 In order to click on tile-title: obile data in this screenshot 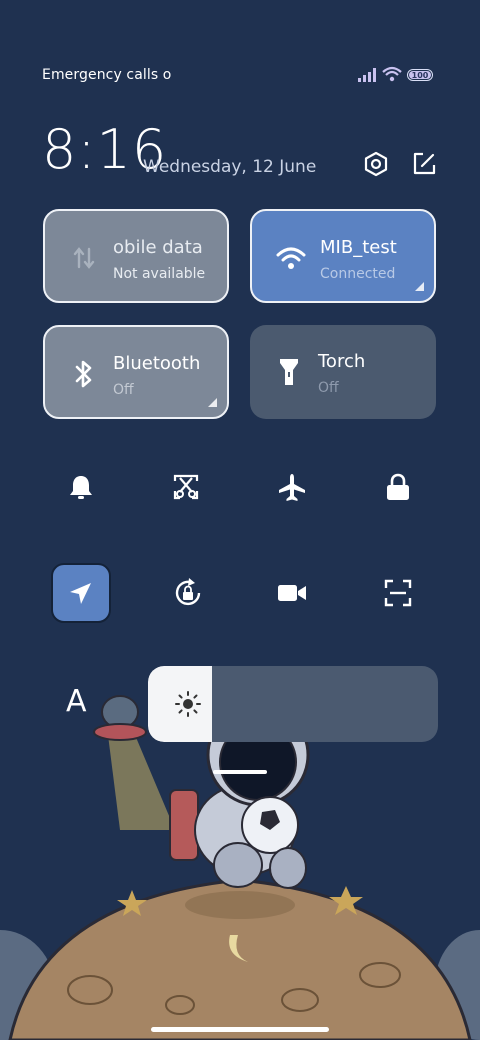, I will do `click(158, 247)`.